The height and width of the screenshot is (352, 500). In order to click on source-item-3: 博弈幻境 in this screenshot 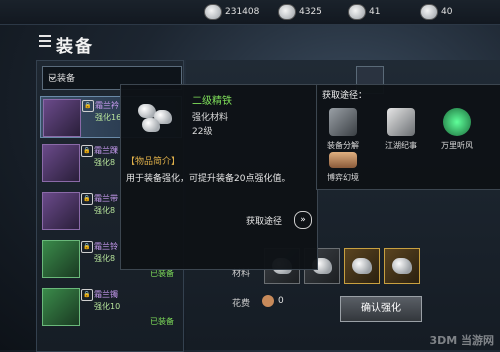, I will do `click(343, 167)`.